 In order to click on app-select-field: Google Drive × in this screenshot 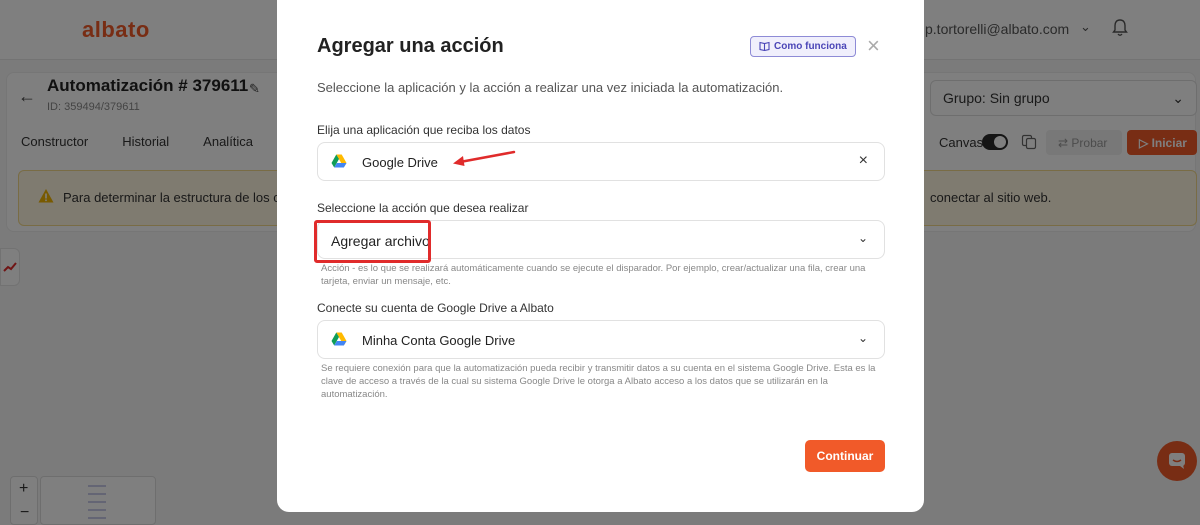, I will do `click(601, 161)`.